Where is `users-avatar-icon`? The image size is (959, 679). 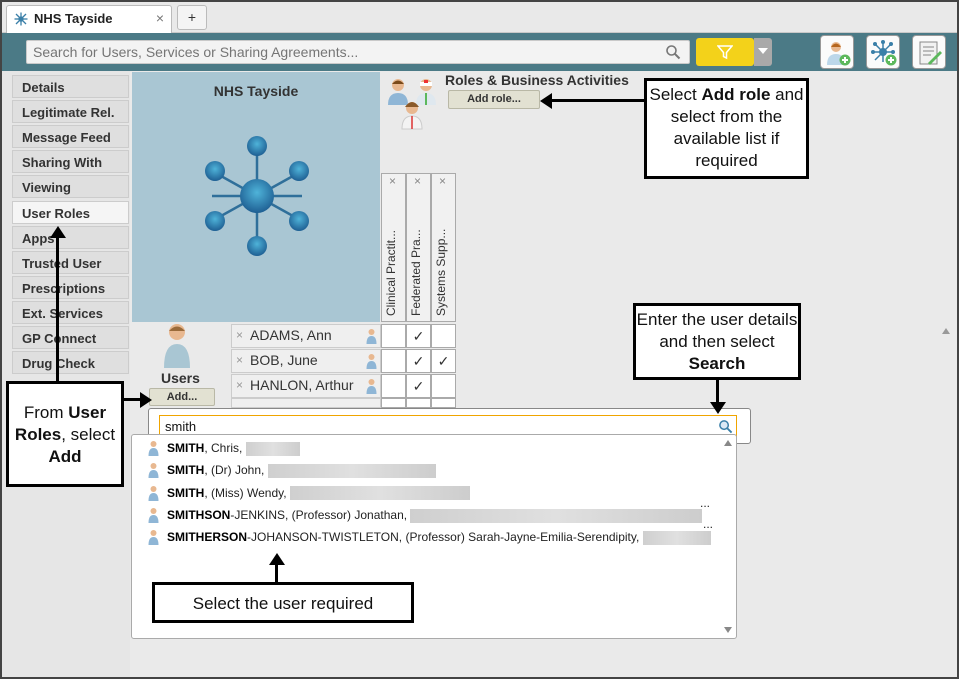 users-avatar-icon is located at coordinates (177, 346).